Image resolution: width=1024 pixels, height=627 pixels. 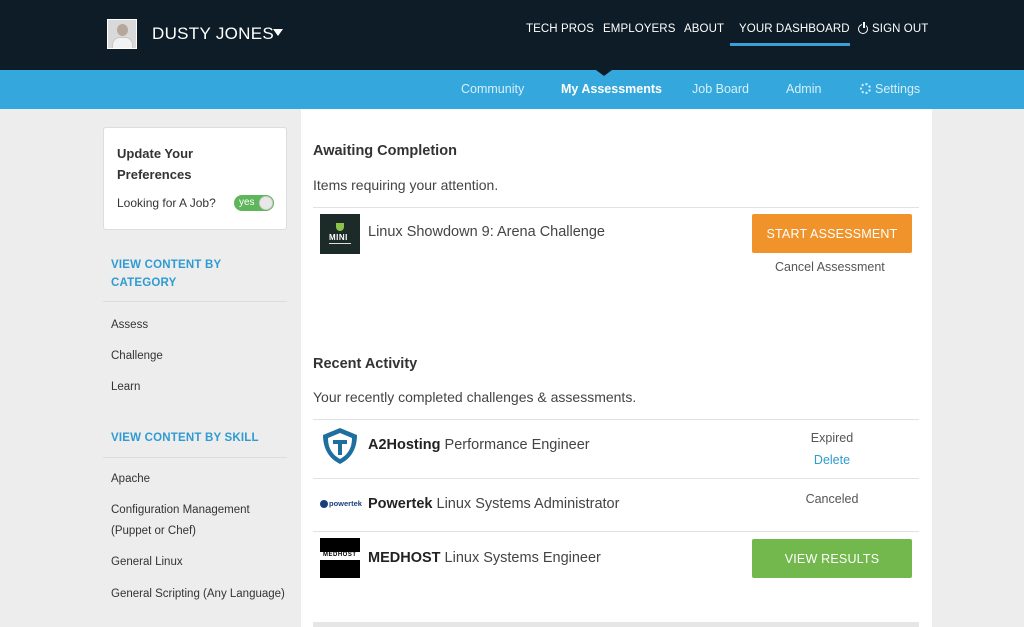 I want to click on assessment-title: Linux Showdown 9: Arena Challenge, so click(x=486, y=232).